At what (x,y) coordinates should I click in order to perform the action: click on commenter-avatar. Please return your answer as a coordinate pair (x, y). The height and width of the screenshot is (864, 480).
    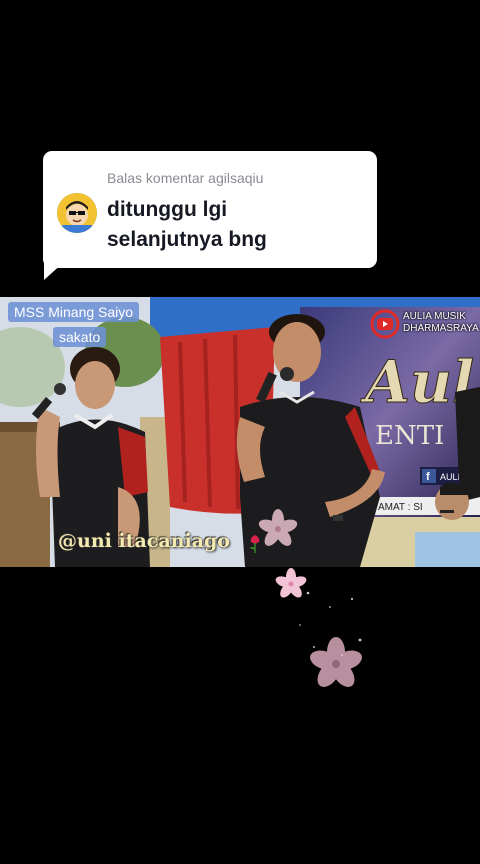
    Looking at the image, I should click on (77, 213).